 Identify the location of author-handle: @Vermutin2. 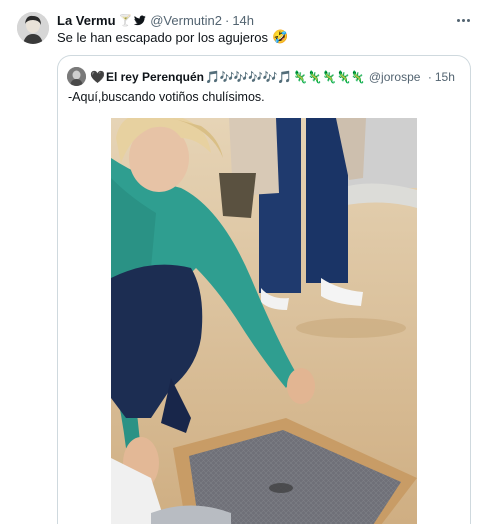
(186, 20).